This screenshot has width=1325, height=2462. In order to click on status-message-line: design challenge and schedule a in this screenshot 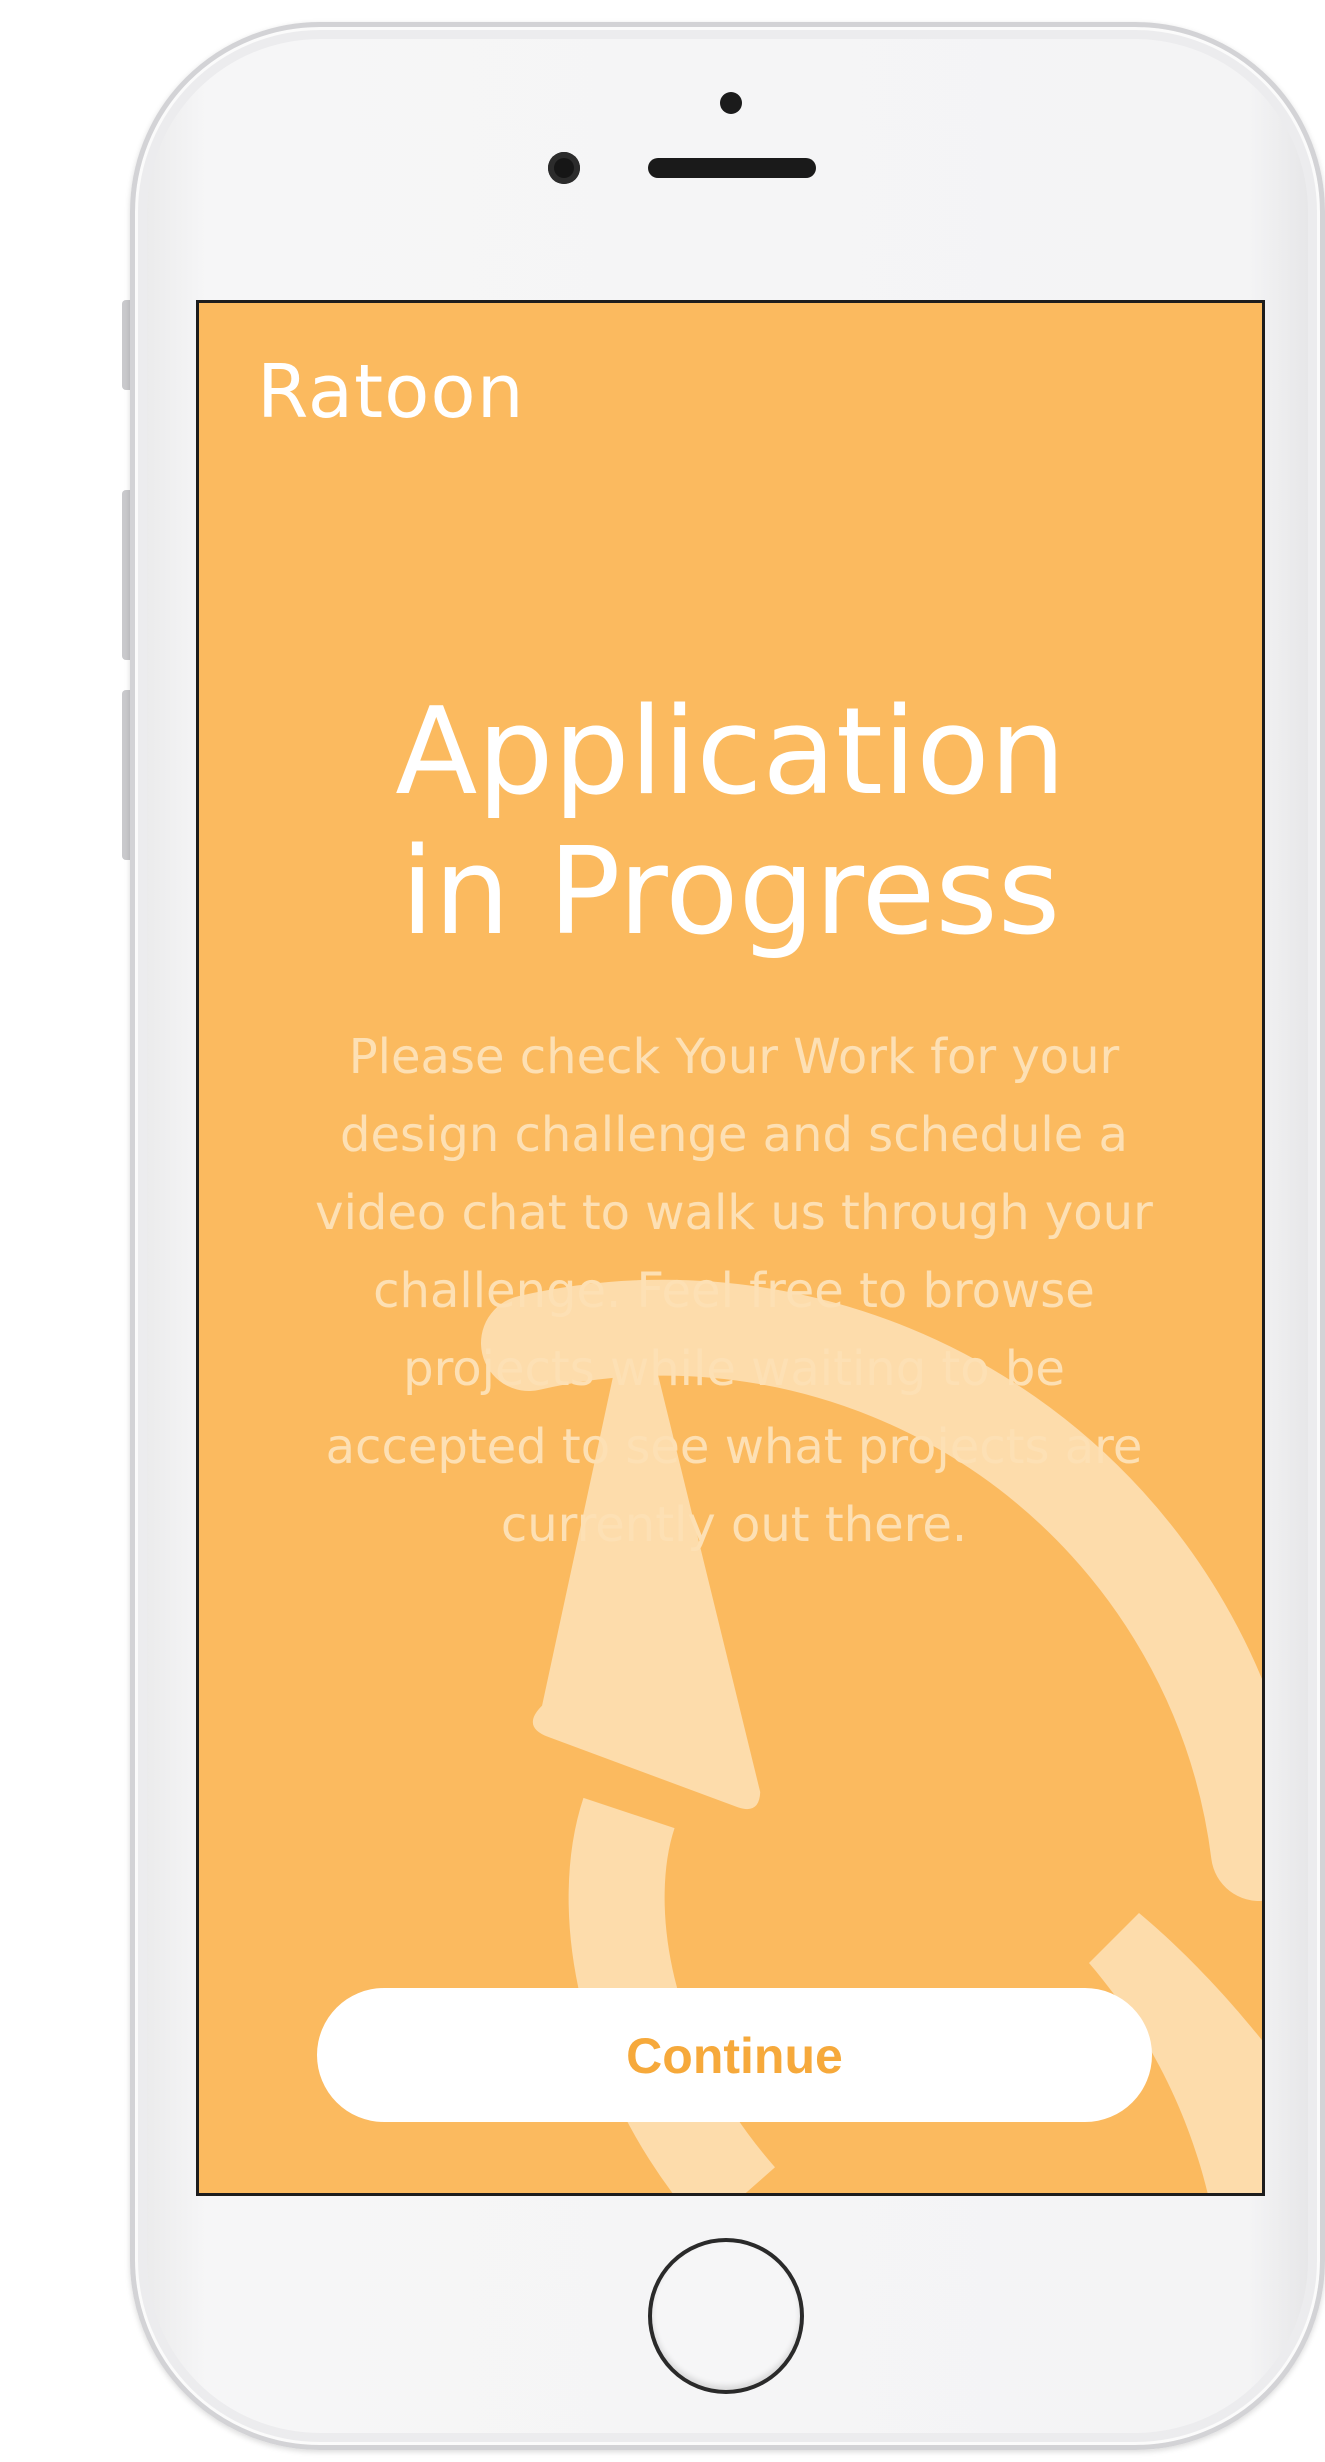, I will do `click(734, 1135)`.